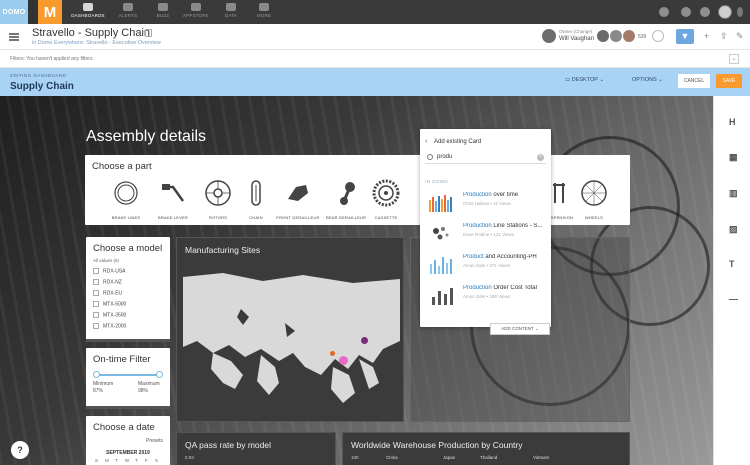 The height and width of the screenshot is (465, 750). What do you see at coordinates (109, 326) in the screenshot?
I see `model-option: MTX-2000` at bounding box center [109, 326].